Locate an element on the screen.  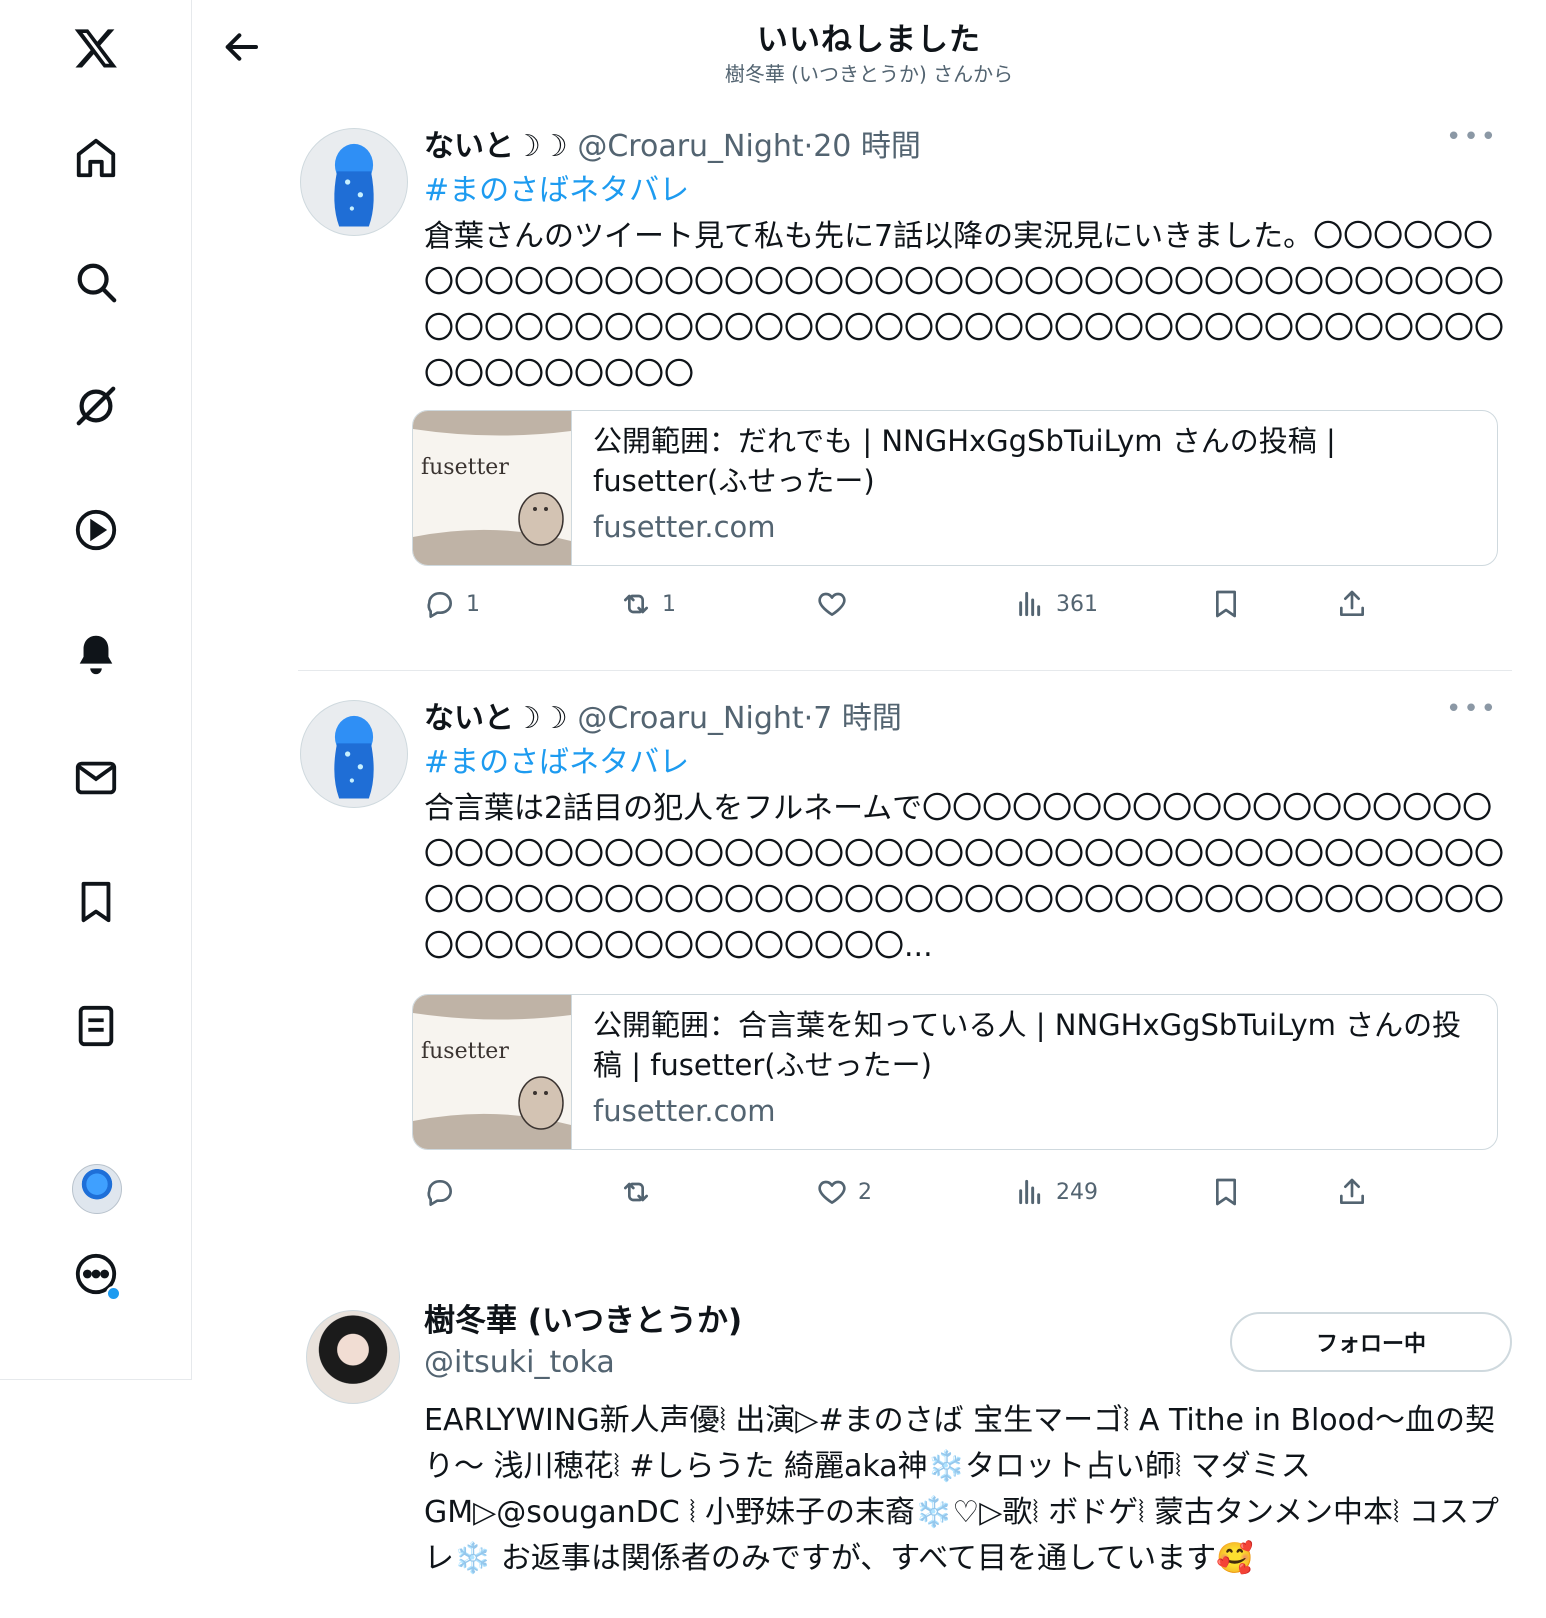
views-button: 361 is located at coordinates (1056, 604).